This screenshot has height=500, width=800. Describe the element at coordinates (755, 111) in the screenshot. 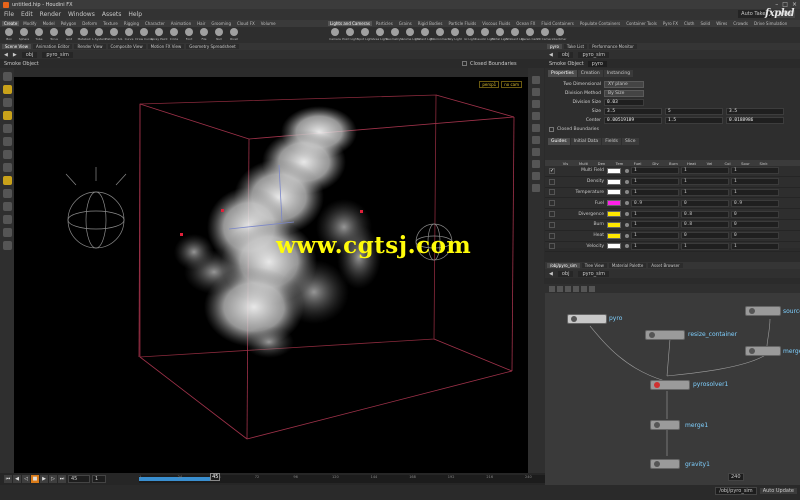

I see `param-field-size-2: 3.5` at that location.